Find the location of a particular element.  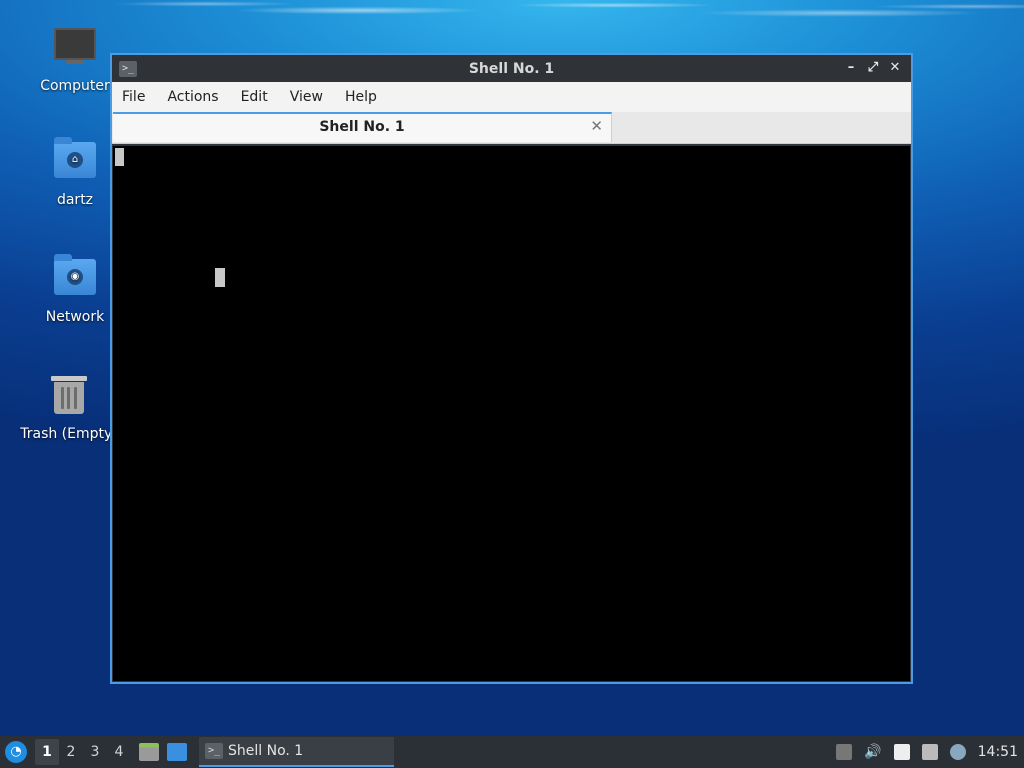

clipboard-icon is located at coordinates (901, 752).